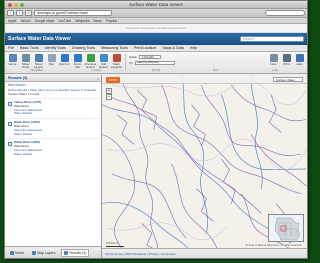  Describe the element at coordinates (10, 13) in the screenshot. I see `back-icon: ‹` at that location.